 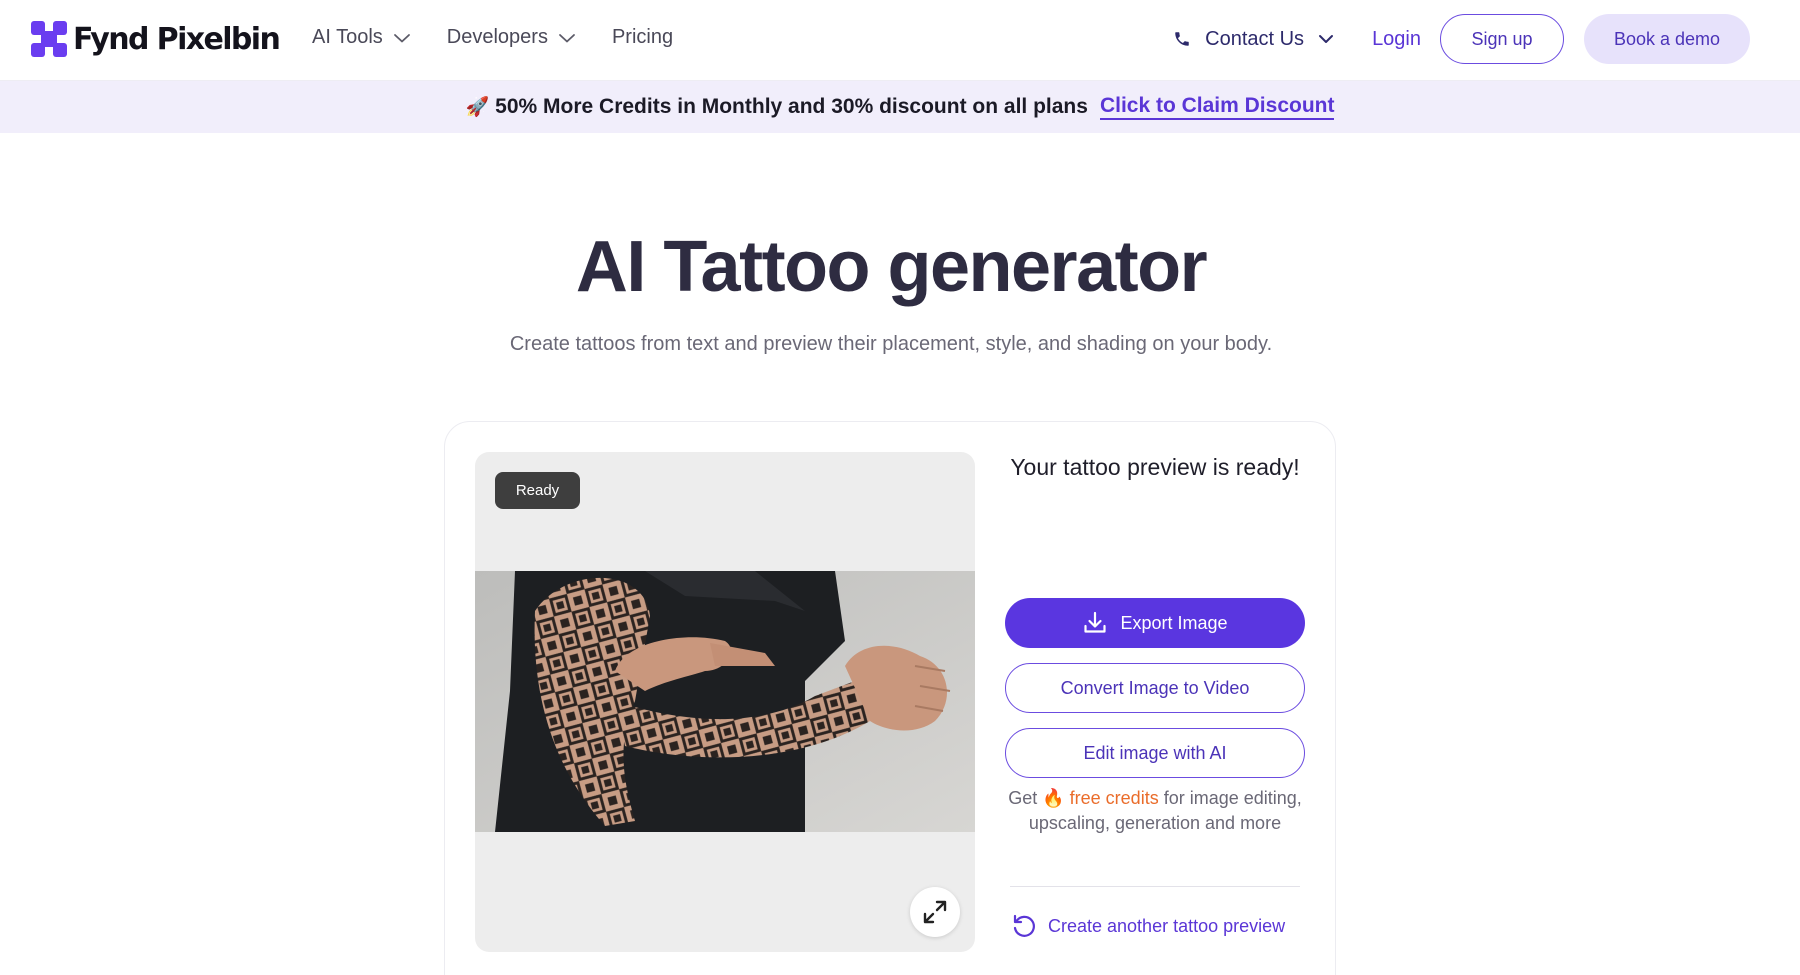 What do you see at coordinates (1502, 39) in the screenshot?
I see `sign-up-button: Sign up` at bounding box center [1502, 39].